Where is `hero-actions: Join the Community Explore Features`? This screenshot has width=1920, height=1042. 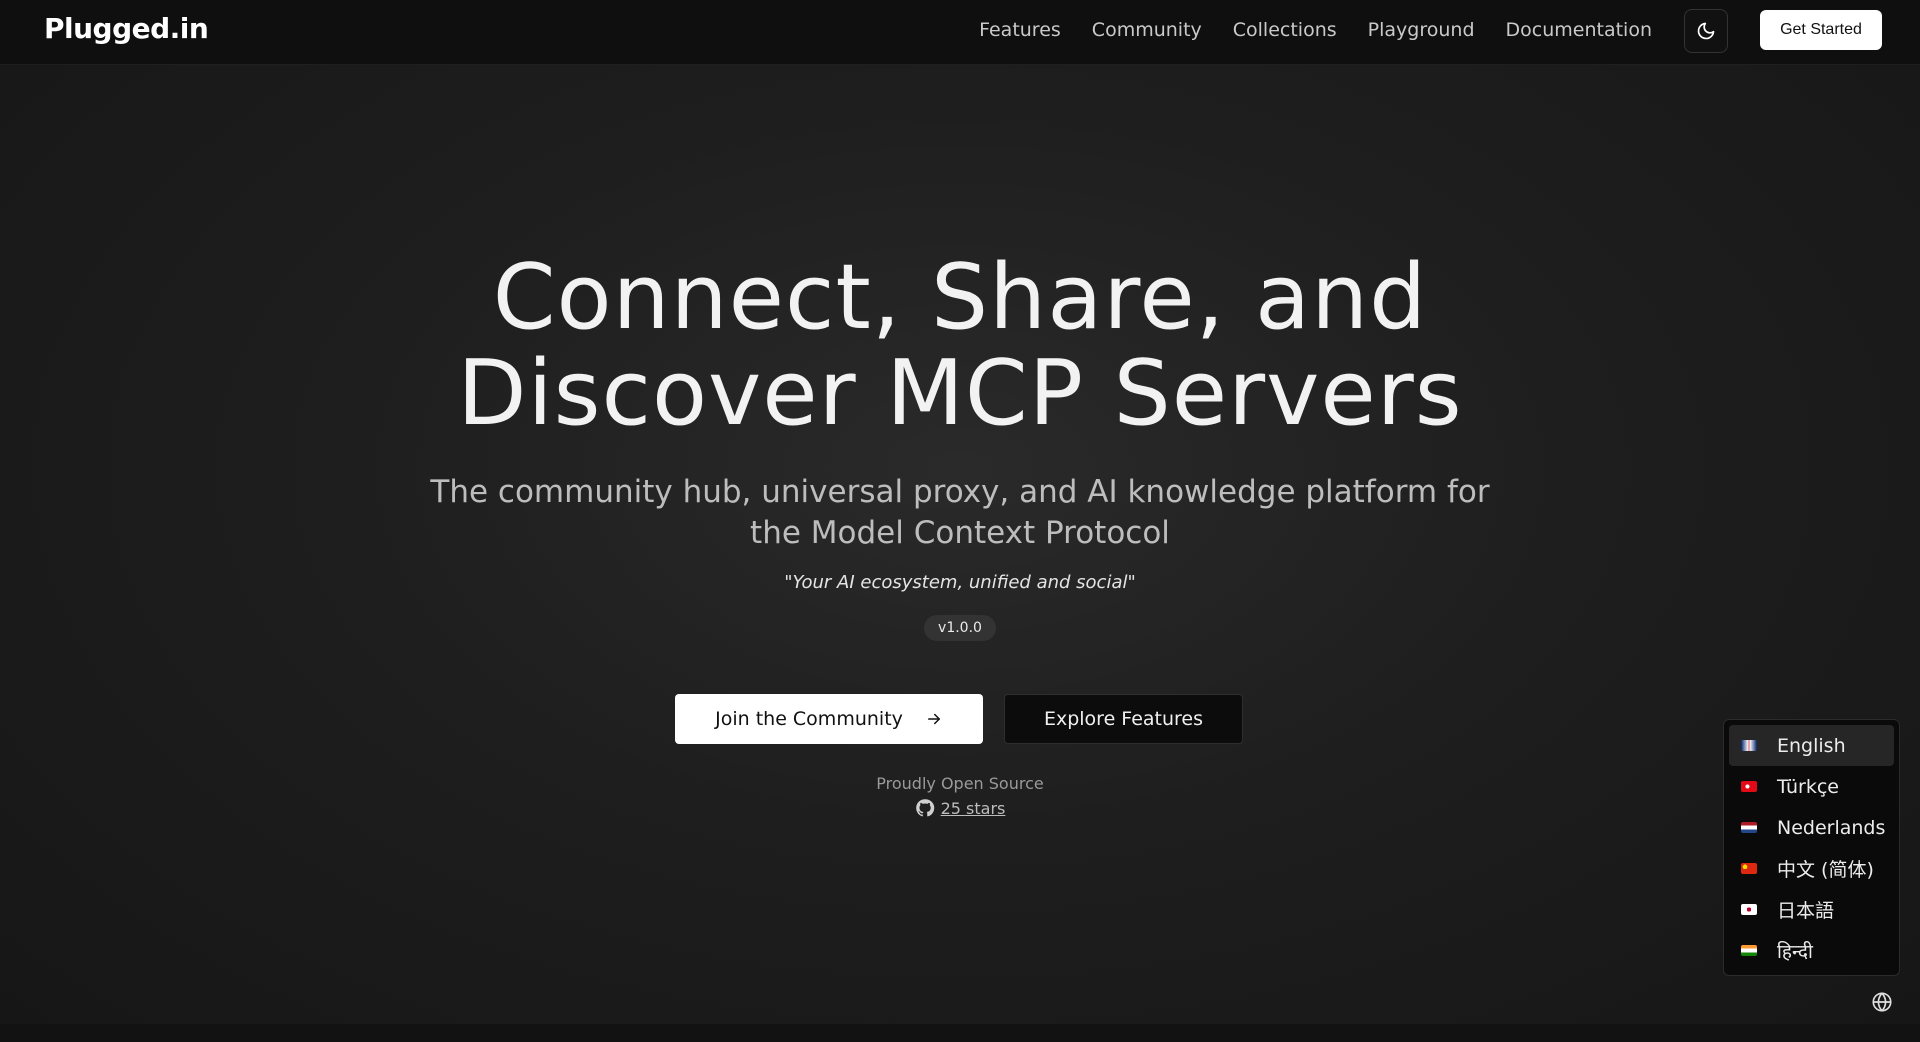 hero-actions: Join the Community Explore Features is located at coordinates (960, 719).